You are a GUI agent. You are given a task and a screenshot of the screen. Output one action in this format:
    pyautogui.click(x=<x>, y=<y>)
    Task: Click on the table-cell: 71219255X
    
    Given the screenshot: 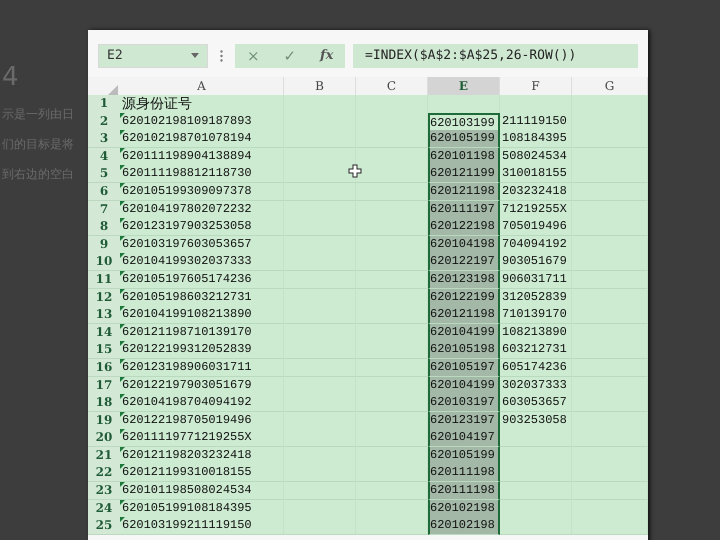 What is the action you would take?
    pyautogui.click(x=536, y=209)
    